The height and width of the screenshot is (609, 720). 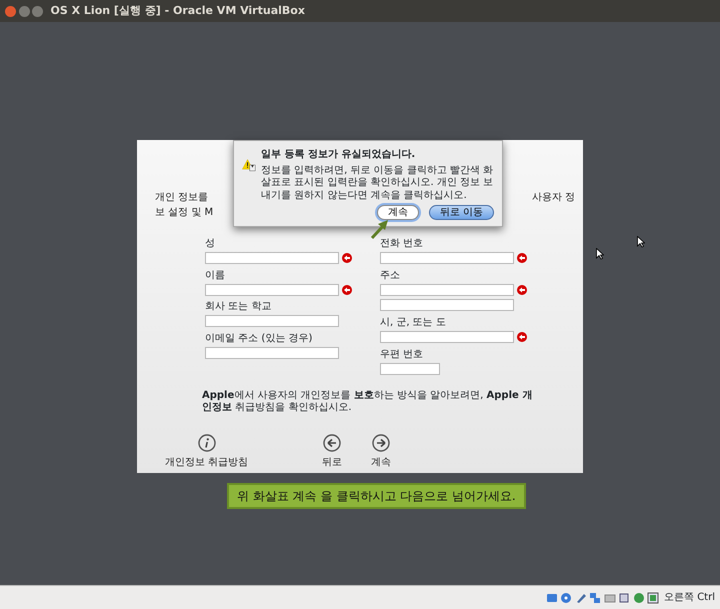 I want to click on field-label: 시, 군, 또는 도, so click(x=413, y=323).